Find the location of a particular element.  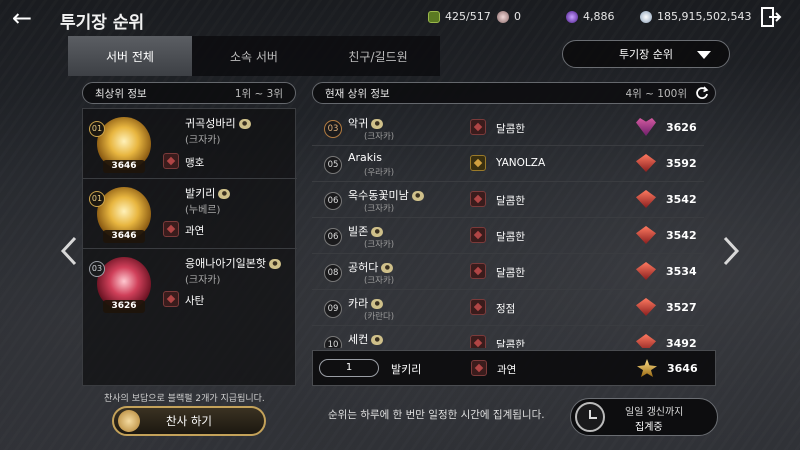

cheer-button-label: 찬사 하기 is located at coordinates (189, 421).